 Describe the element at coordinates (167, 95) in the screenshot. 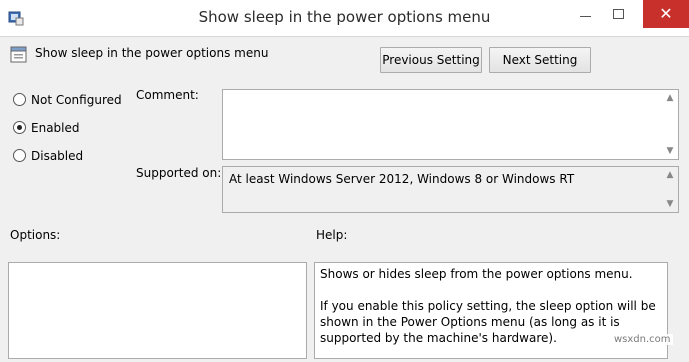

I see `comment-label: Comment:` at that location.